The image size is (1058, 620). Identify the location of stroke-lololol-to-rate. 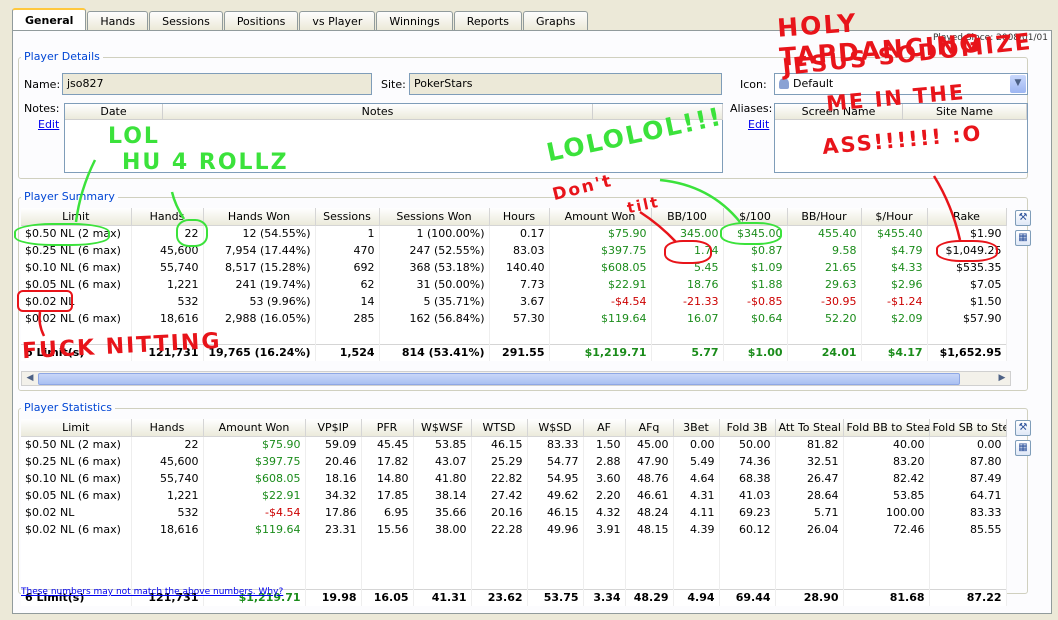
(700, 200).